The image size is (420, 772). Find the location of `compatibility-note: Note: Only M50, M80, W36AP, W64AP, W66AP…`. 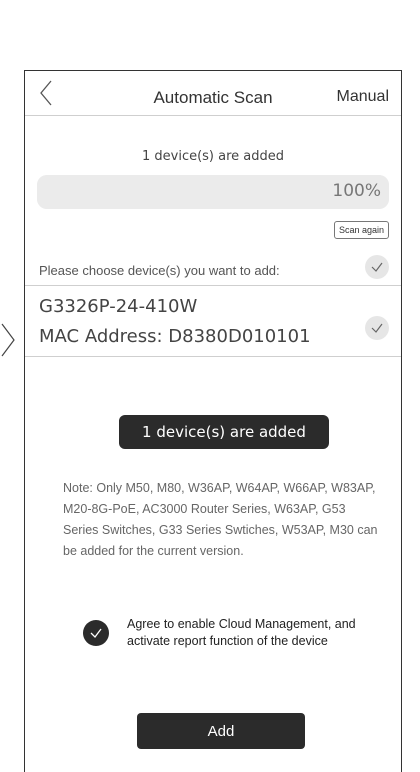

compatibility-note: Note: Only M50, M80, W36AP, W64AP, W66AP… is located at coordinates (220, 519).